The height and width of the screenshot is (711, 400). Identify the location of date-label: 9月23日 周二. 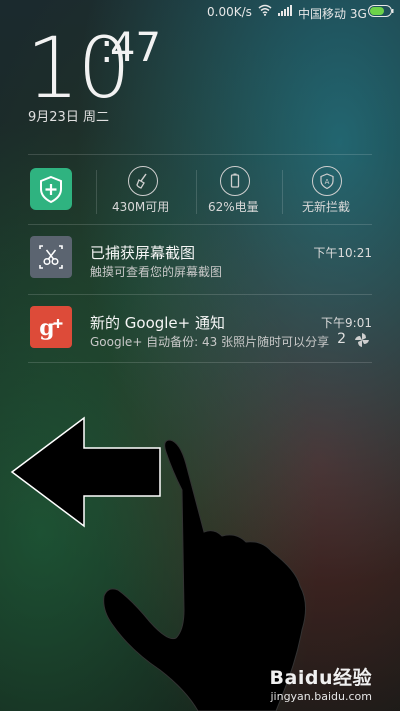
(68, 117).